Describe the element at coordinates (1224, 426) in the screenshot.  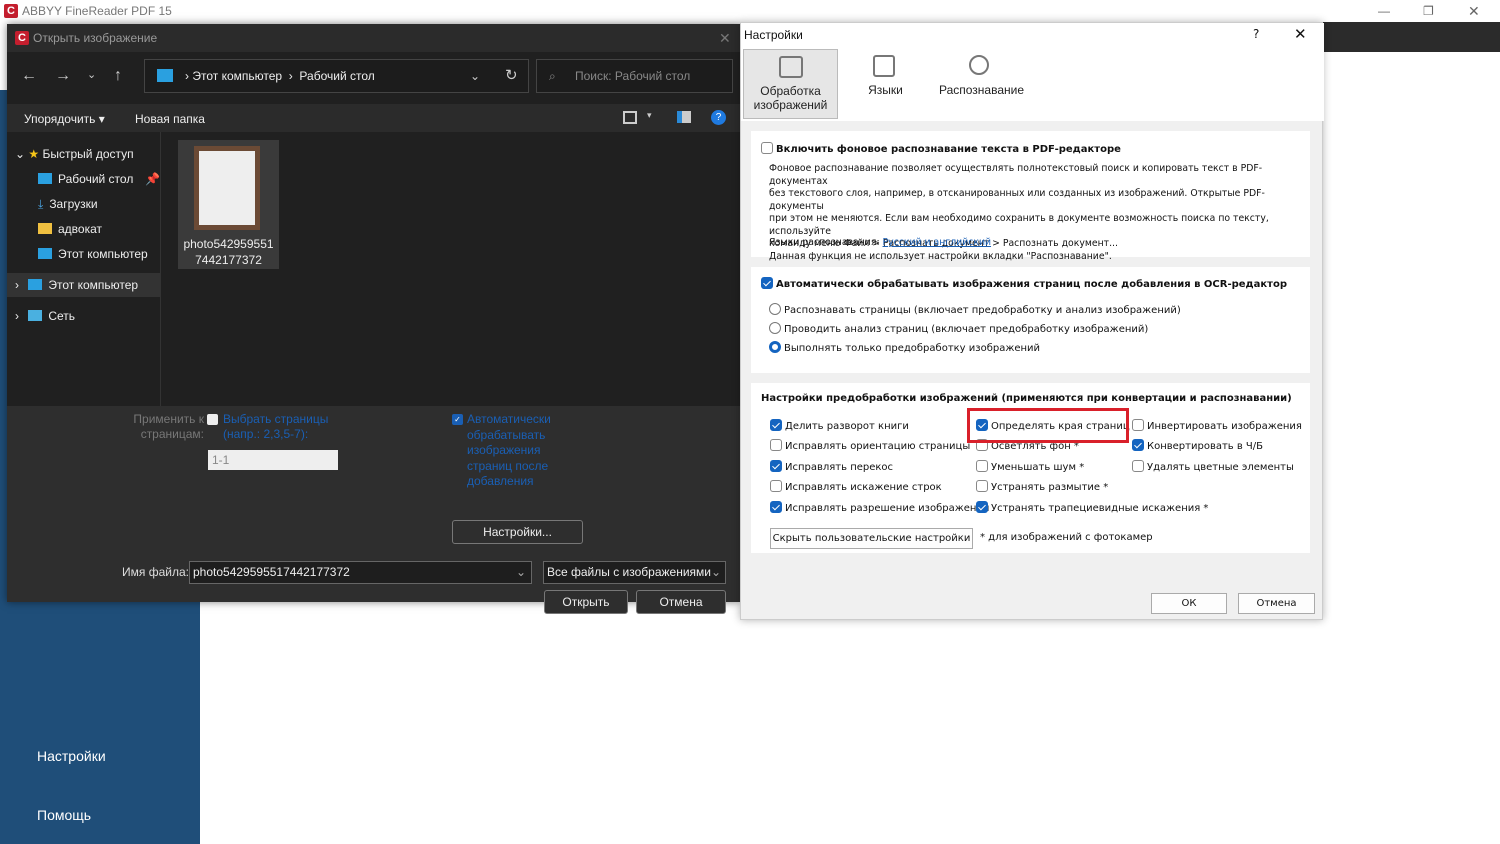
I see `checkbox-label: Инвертировать изображения` at that location.